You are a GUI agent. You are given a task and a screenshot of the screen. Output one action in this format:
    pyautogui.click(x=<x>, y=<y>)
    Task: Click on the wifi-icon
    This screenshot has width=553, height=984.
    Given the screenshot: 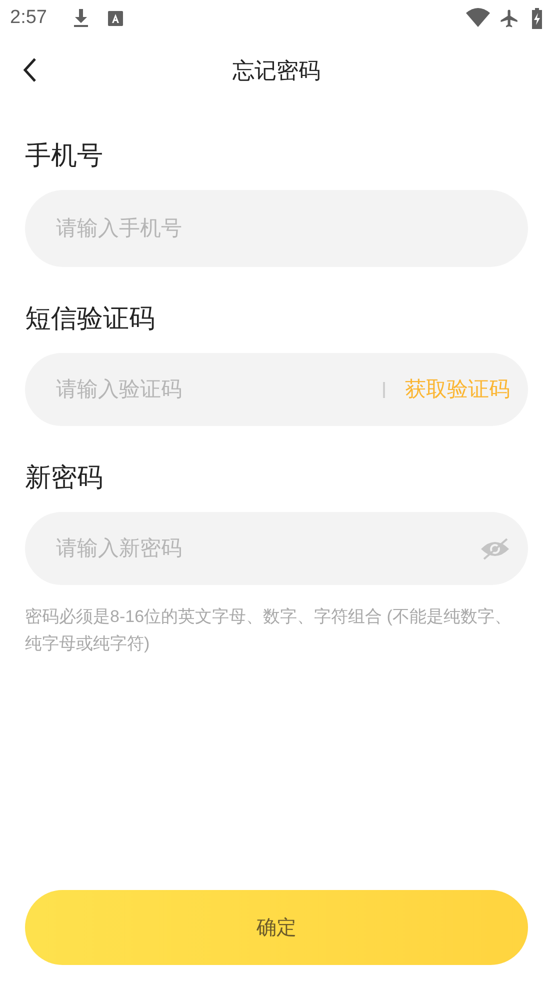 What is the action you would take?
    pyautogui.click(x=478, y=18)
    